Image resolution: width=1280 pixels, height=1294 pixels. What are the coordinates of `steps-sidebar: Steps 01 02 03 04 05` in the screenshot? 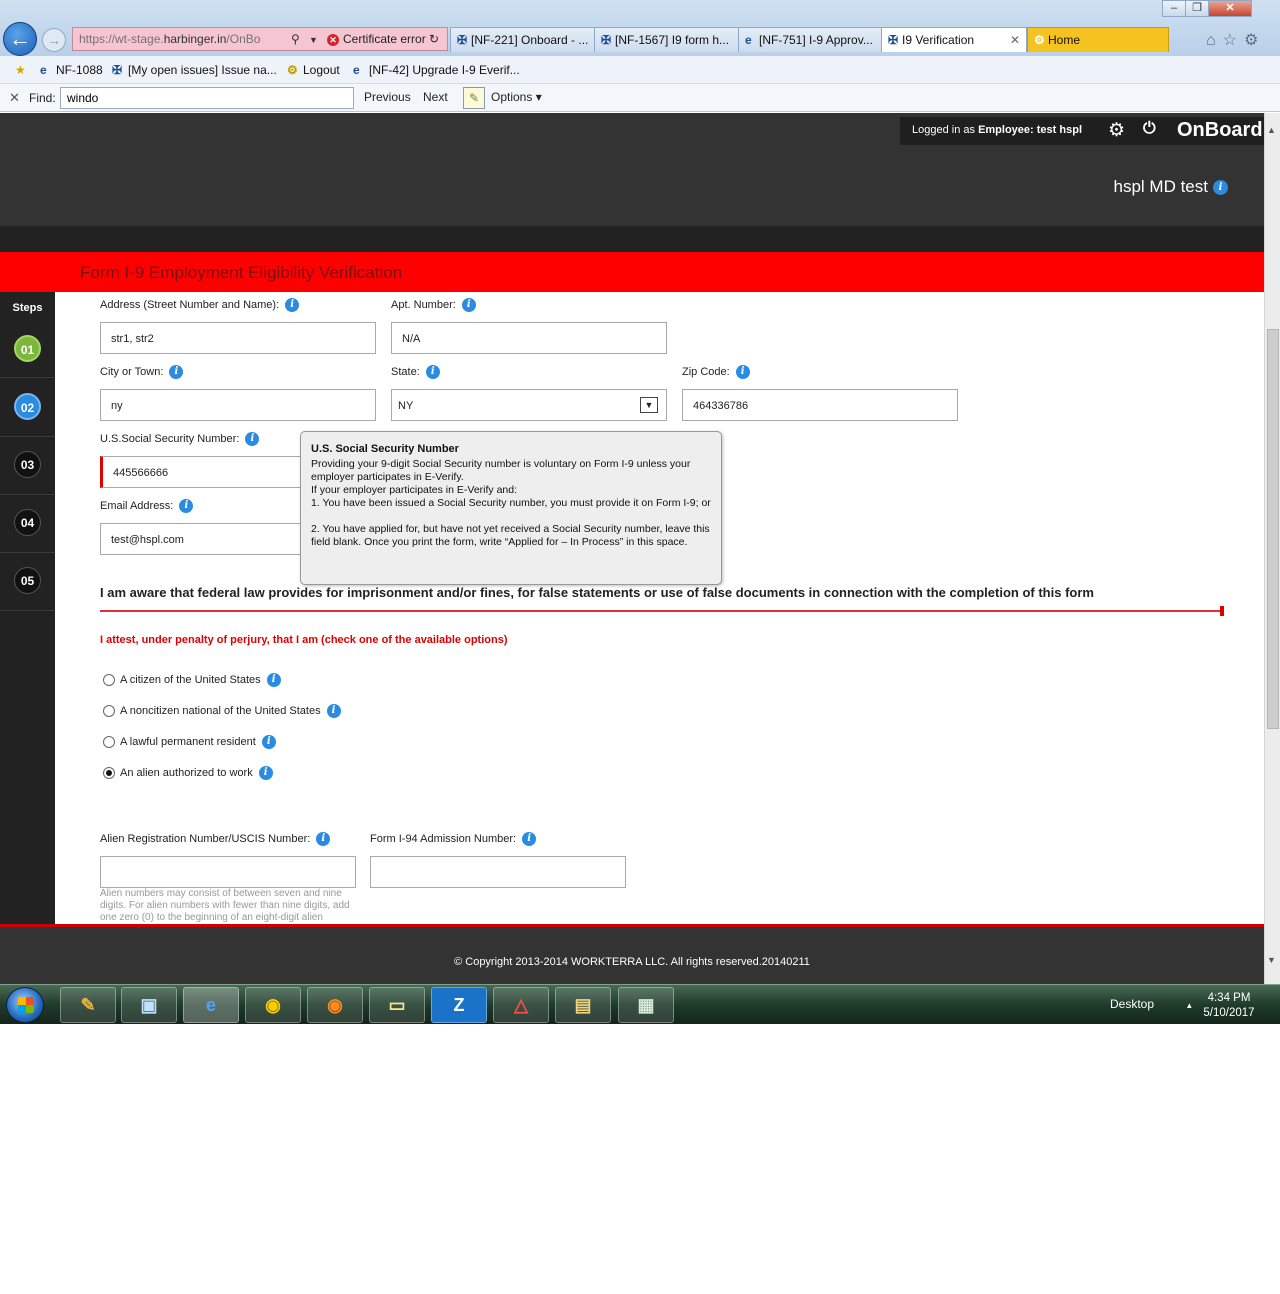 It's located at (27, 608).